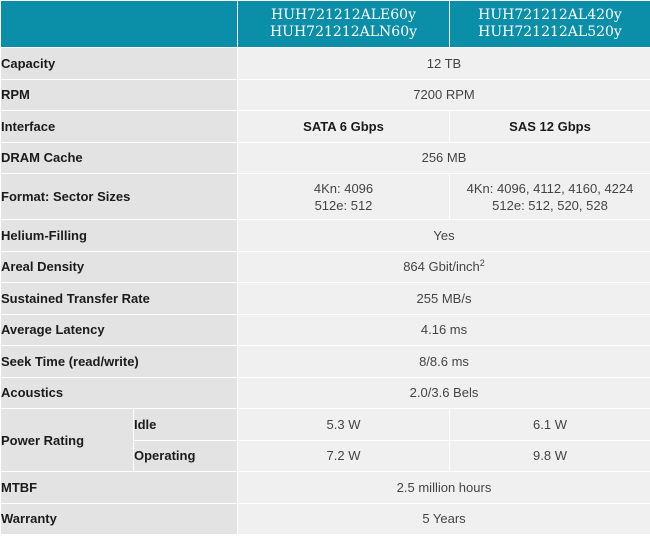  I want to click on row-value-sata: 7.2 W, so click(343, 455).